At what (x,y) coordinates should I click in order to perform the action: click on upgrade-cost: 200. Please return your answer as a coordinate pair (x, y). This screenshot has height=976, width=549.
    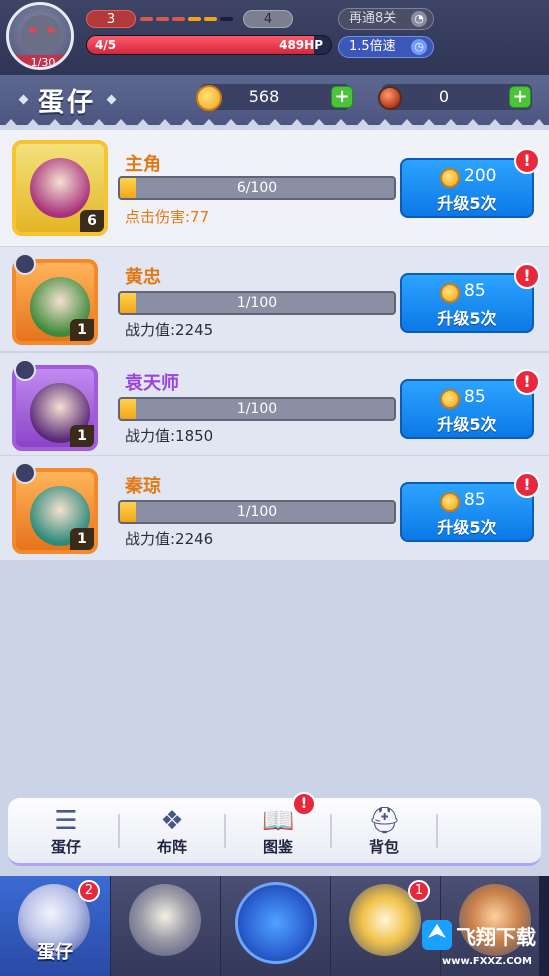
    Looking at the image, I should click on (480, 176).